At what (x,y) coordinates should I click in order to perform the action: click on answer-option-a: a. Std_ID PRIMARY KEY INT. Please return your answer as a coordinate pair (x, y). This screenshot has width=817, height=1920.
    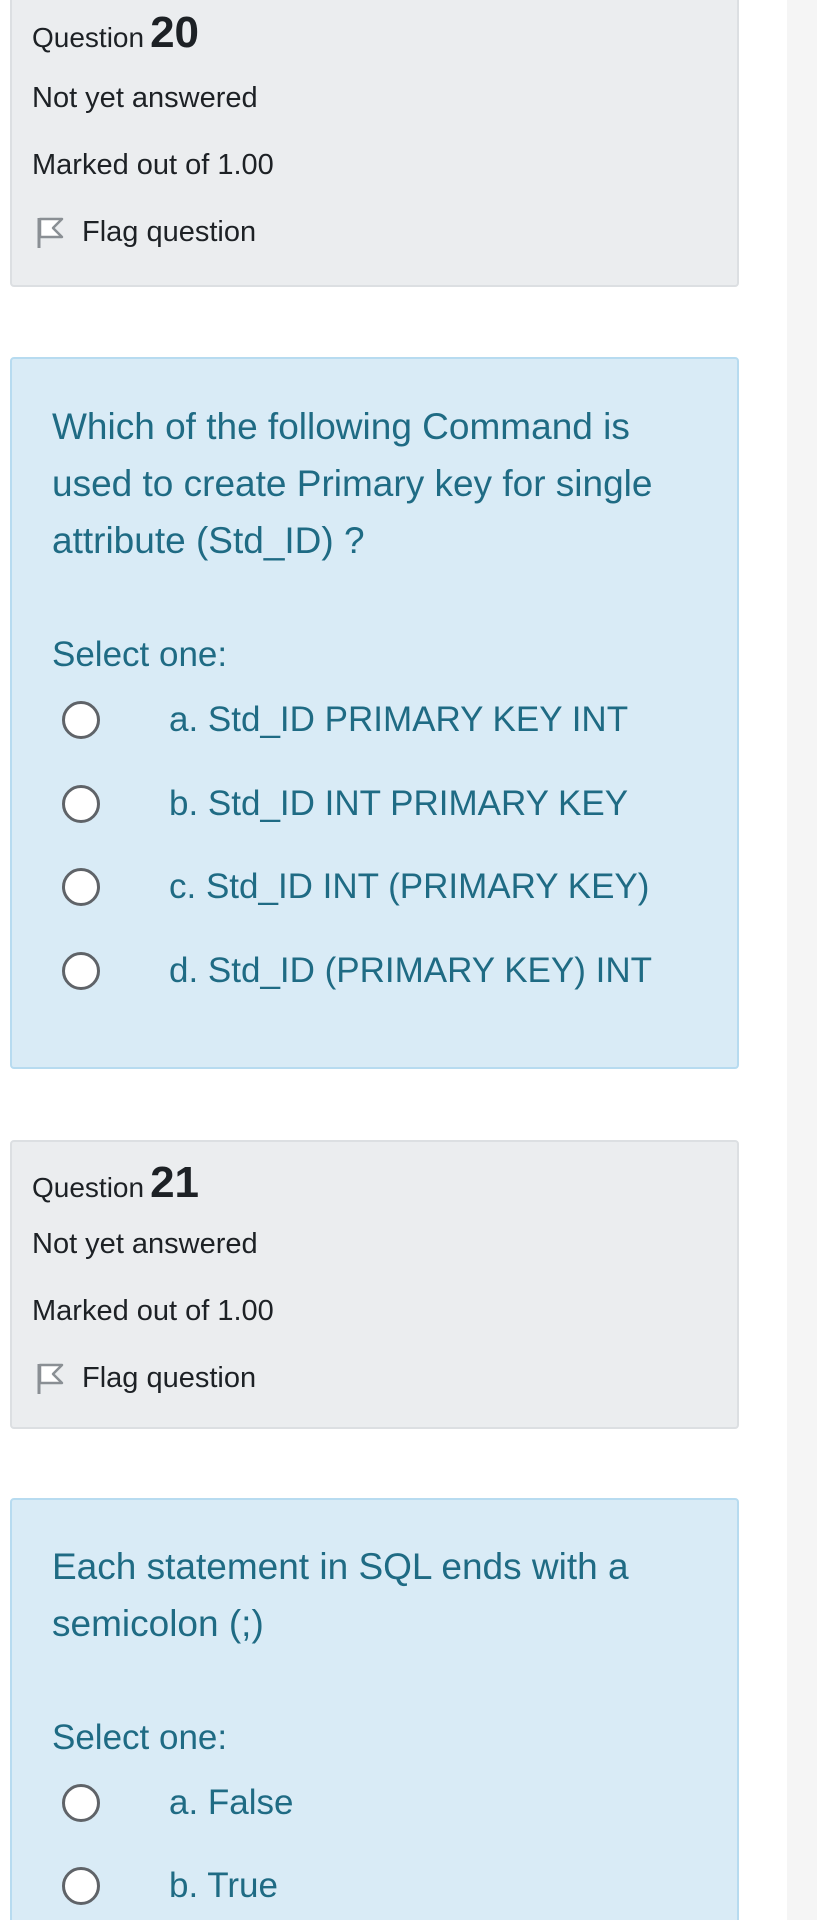
    Looking at the image, I should click on (345, 720).